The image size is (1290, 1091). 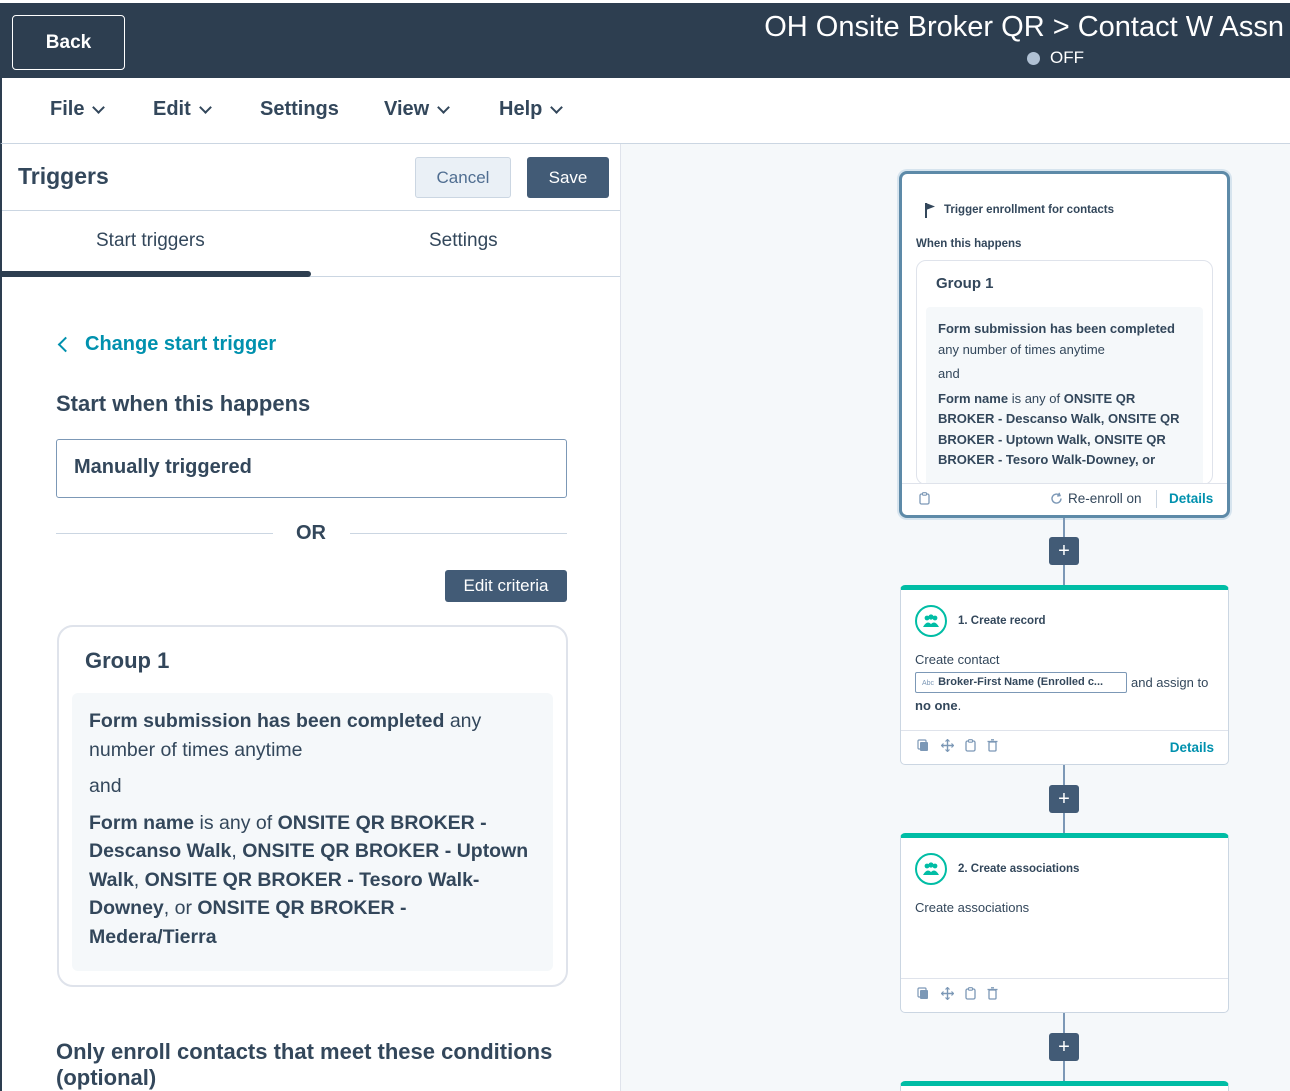 I want to click on panel-title: Triggers, so click(x=63, y=176).